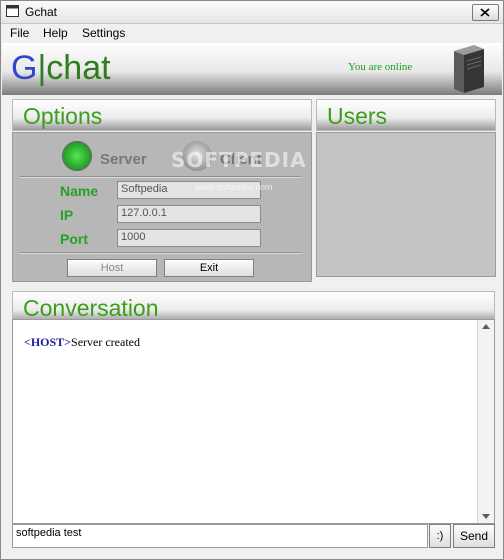 Image resolution: width=504 pixels, height=560 pixels. Describe the element at coordinates (91, 308) in the screenshot. I see `conversation-title: Conversation` at that location.